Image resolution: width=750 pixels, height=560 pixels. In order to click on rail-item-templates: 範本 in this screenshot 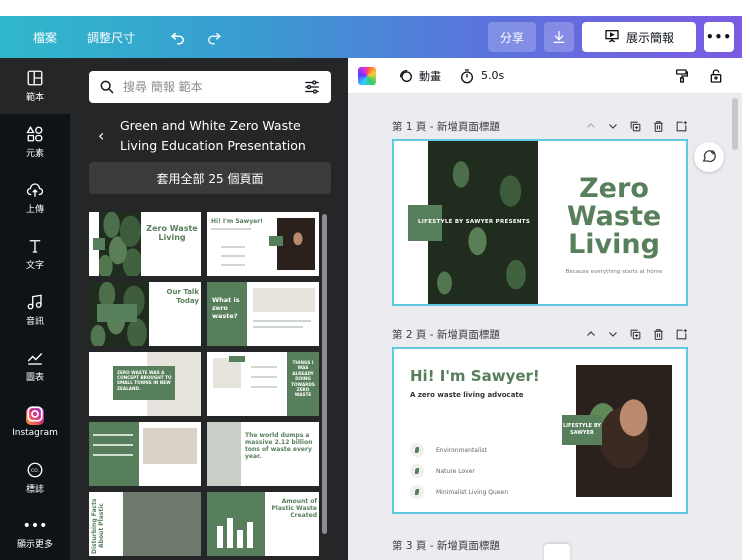, I will do `click(35, 86)`.